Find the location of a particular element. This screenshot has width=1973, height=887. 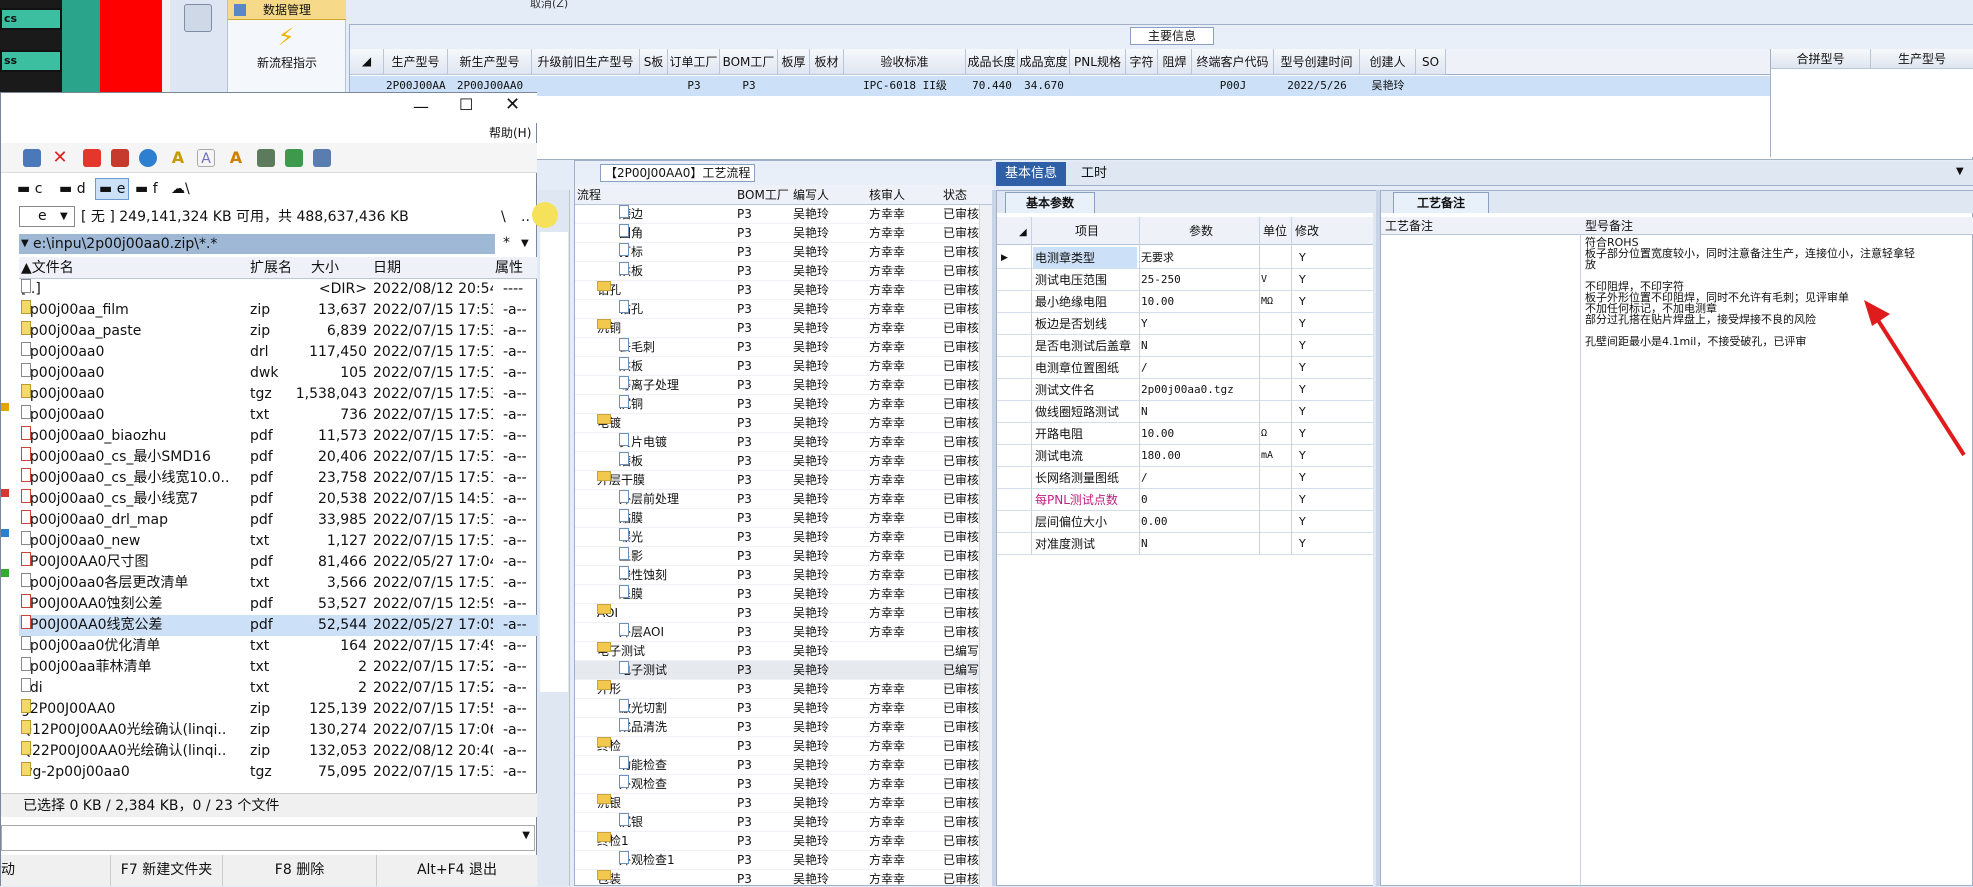

fm-command-line: ▼ is located at coordinates (268, 838).